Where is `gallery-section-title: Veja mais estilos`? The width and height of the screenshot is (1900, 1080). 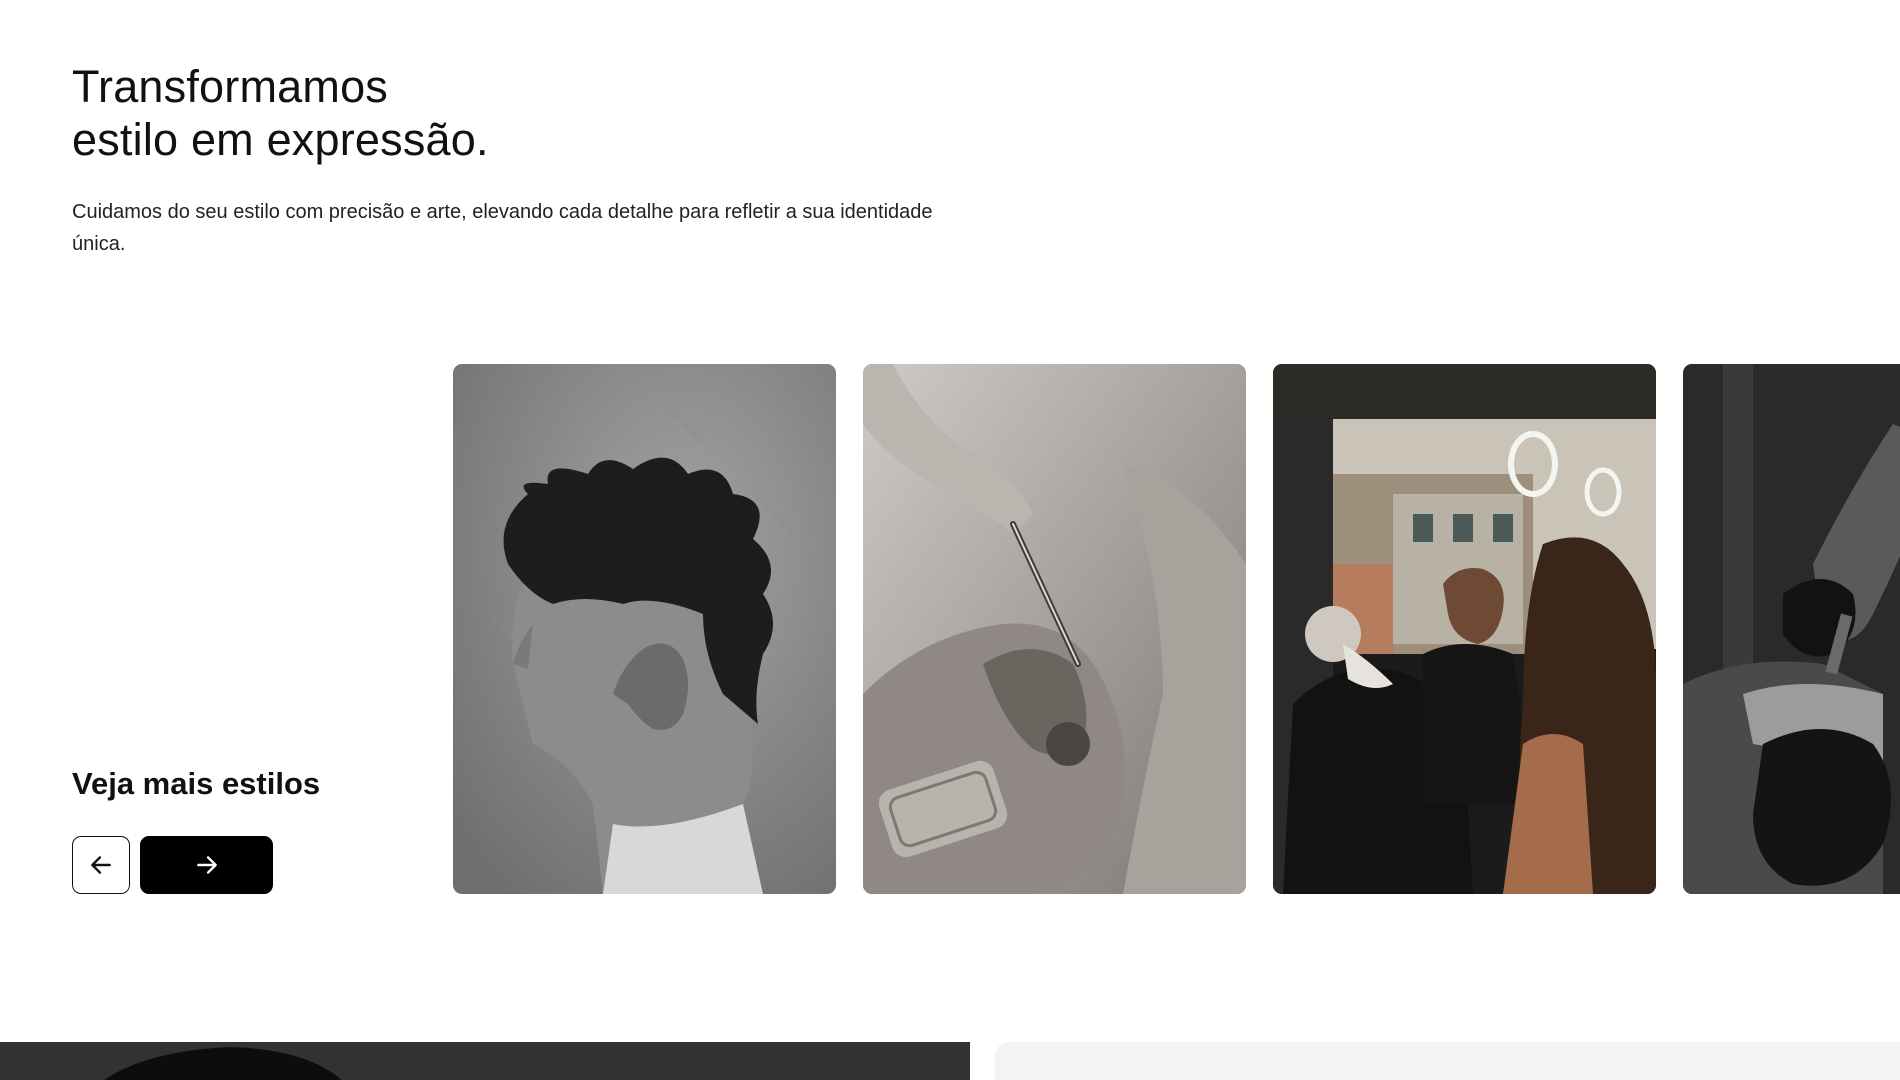
gallery-section-title: Veja mais estilos is located at coordinates (196, 783).